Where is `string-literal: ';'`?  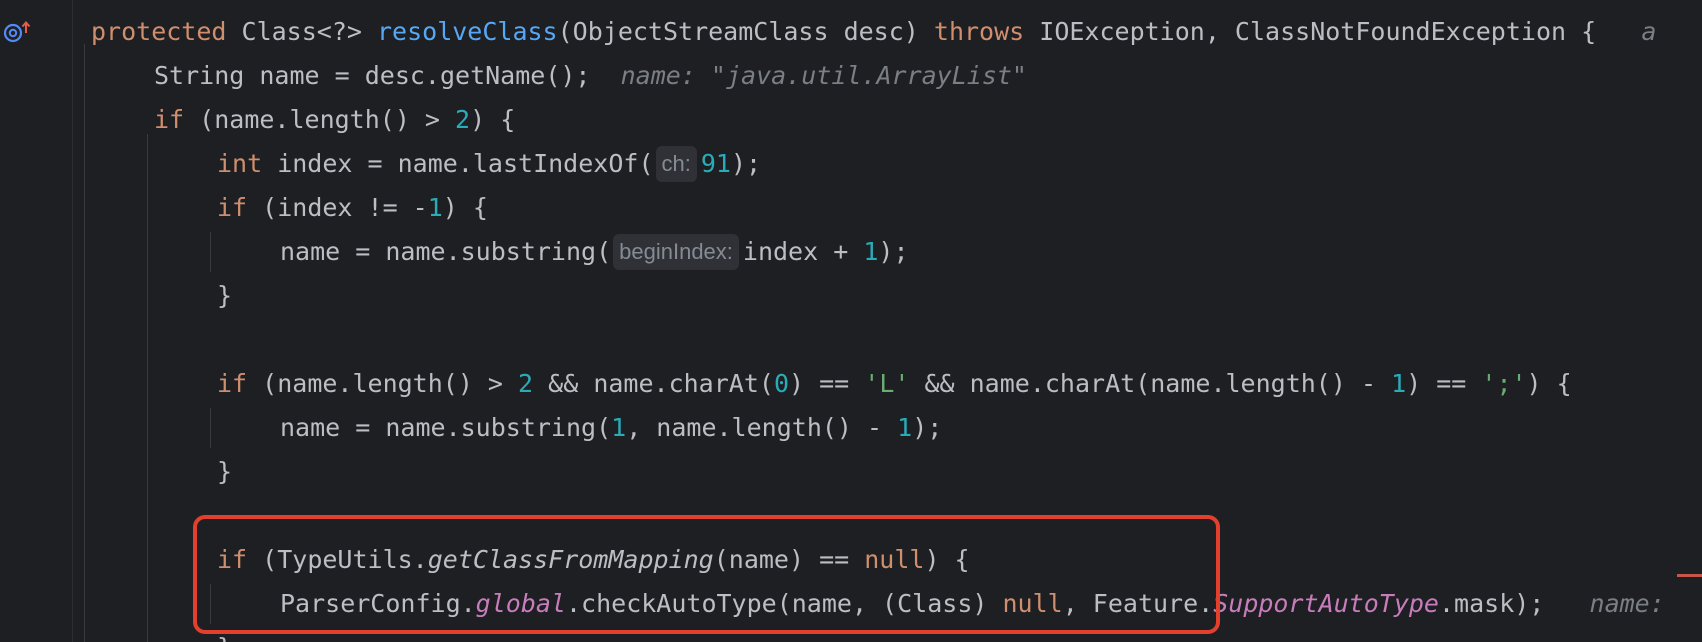
string-literal: ';' is located at coordinates (1504, 383).